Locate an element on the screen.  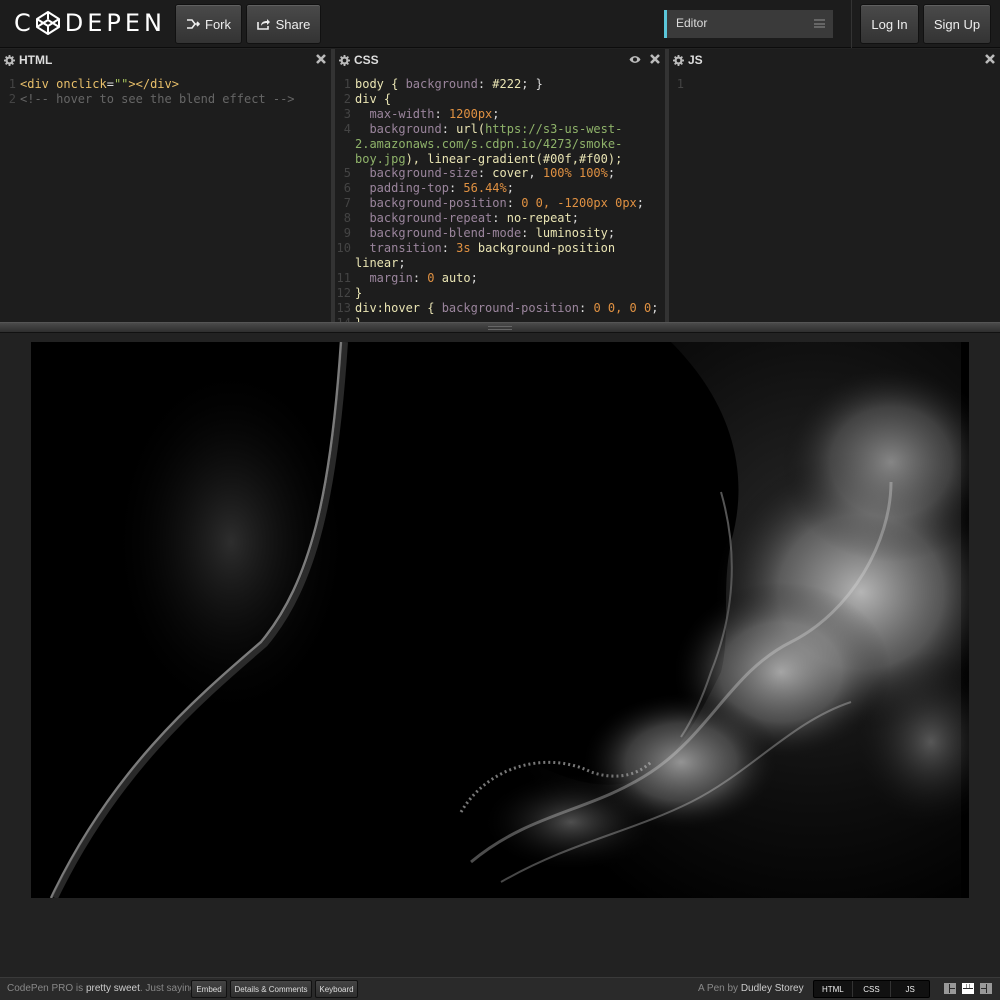
code-line: 1 body { background: #222; } is located at coordinates (443, 84).